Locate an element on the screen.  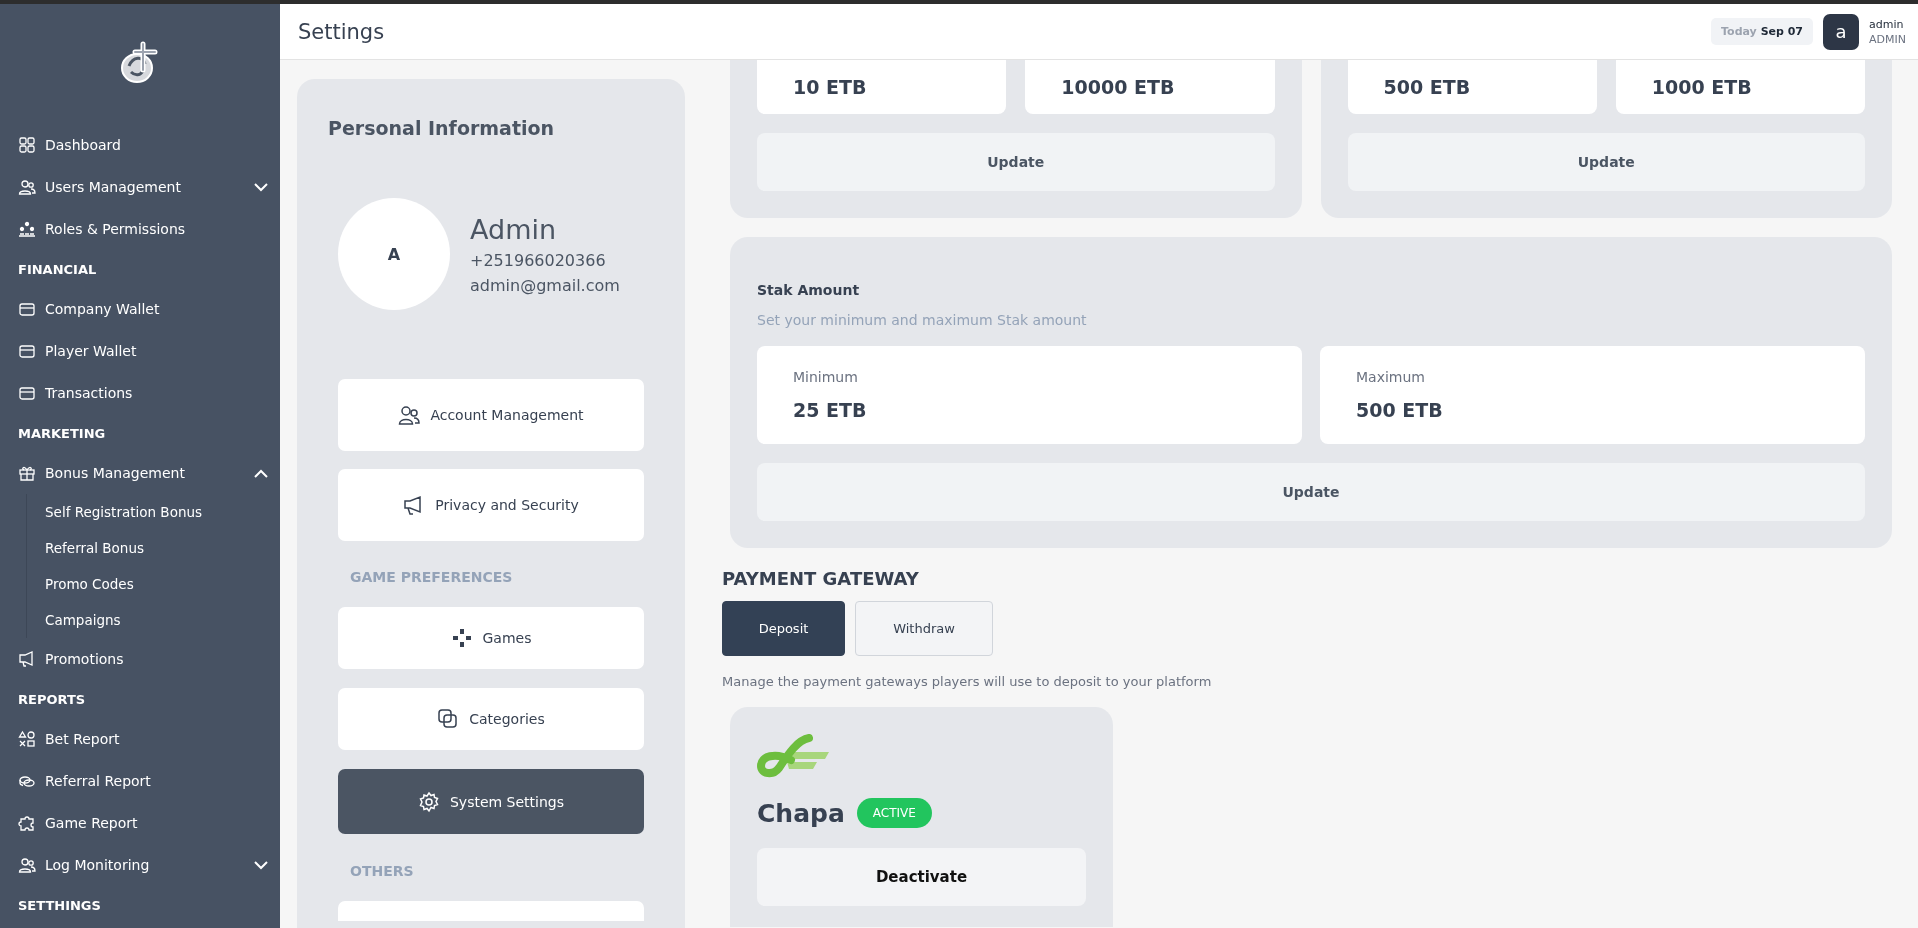
sidebar-section-label: MARKETING is located at coordinates (62, 433).